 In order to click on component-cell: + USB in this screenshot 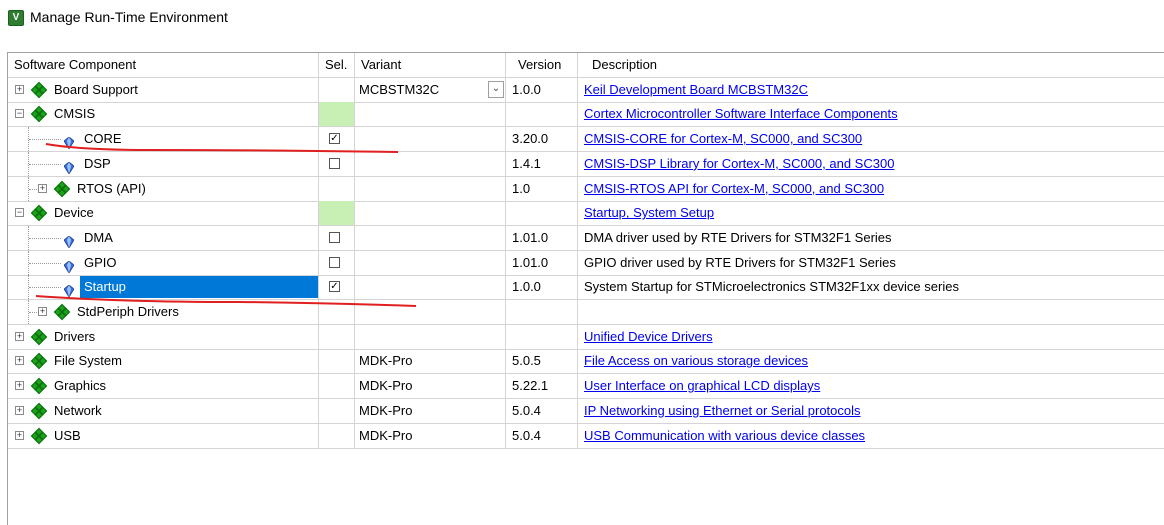, I will do `click(163, 435)`.